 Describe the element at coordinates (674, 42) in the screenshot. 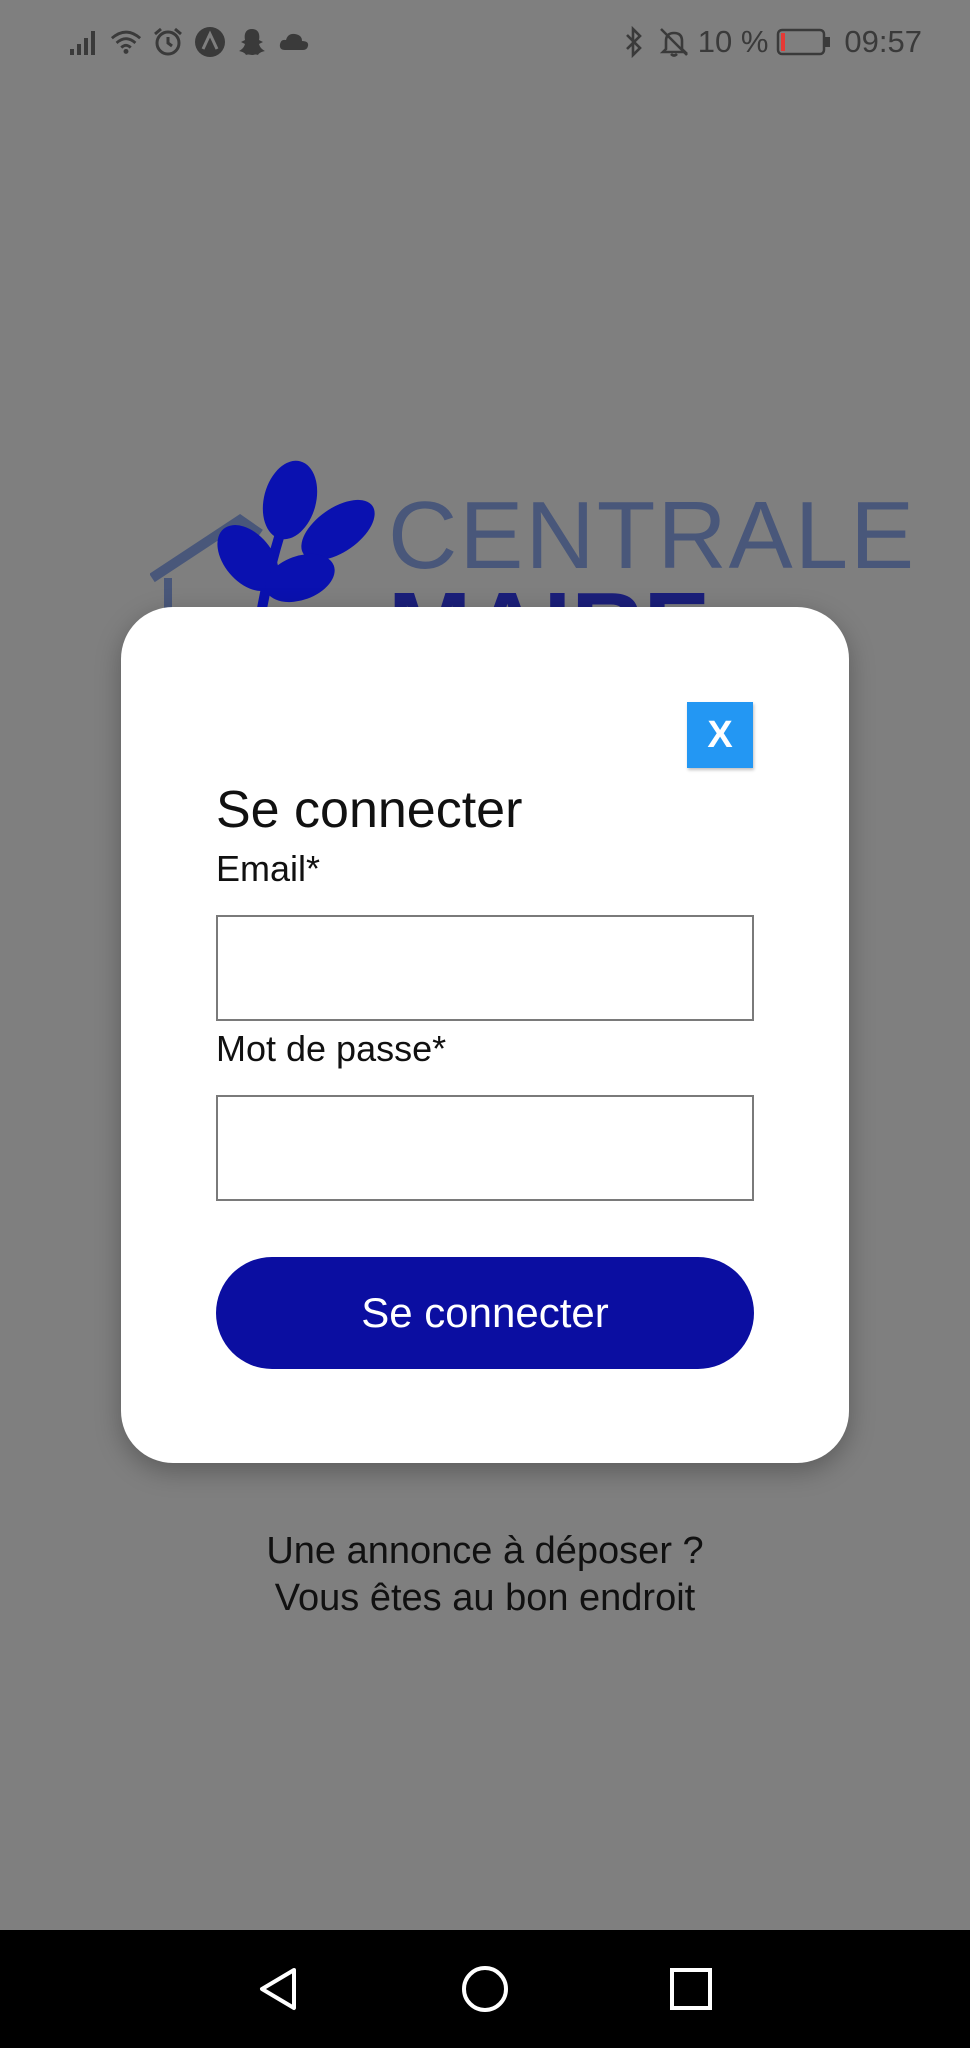

I see `mute-icon` at that location.